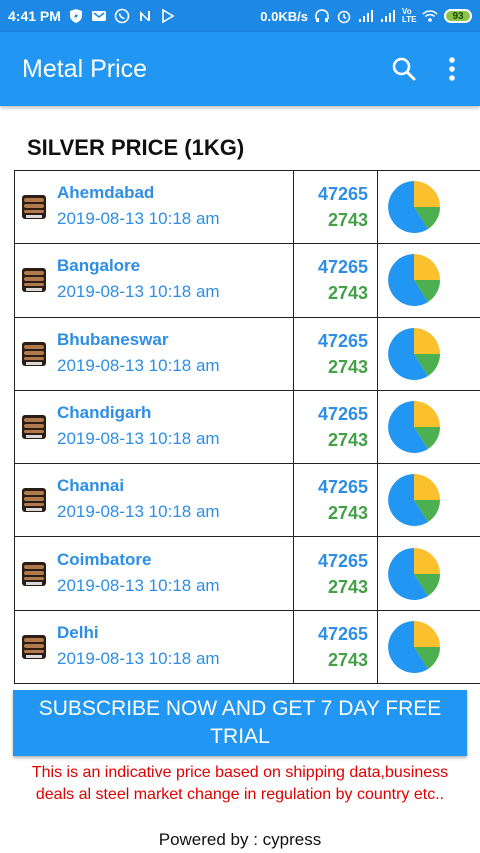 The width and height of the screenshot is (480, 853). I want to click on wifi-icon, so click(430, 16).